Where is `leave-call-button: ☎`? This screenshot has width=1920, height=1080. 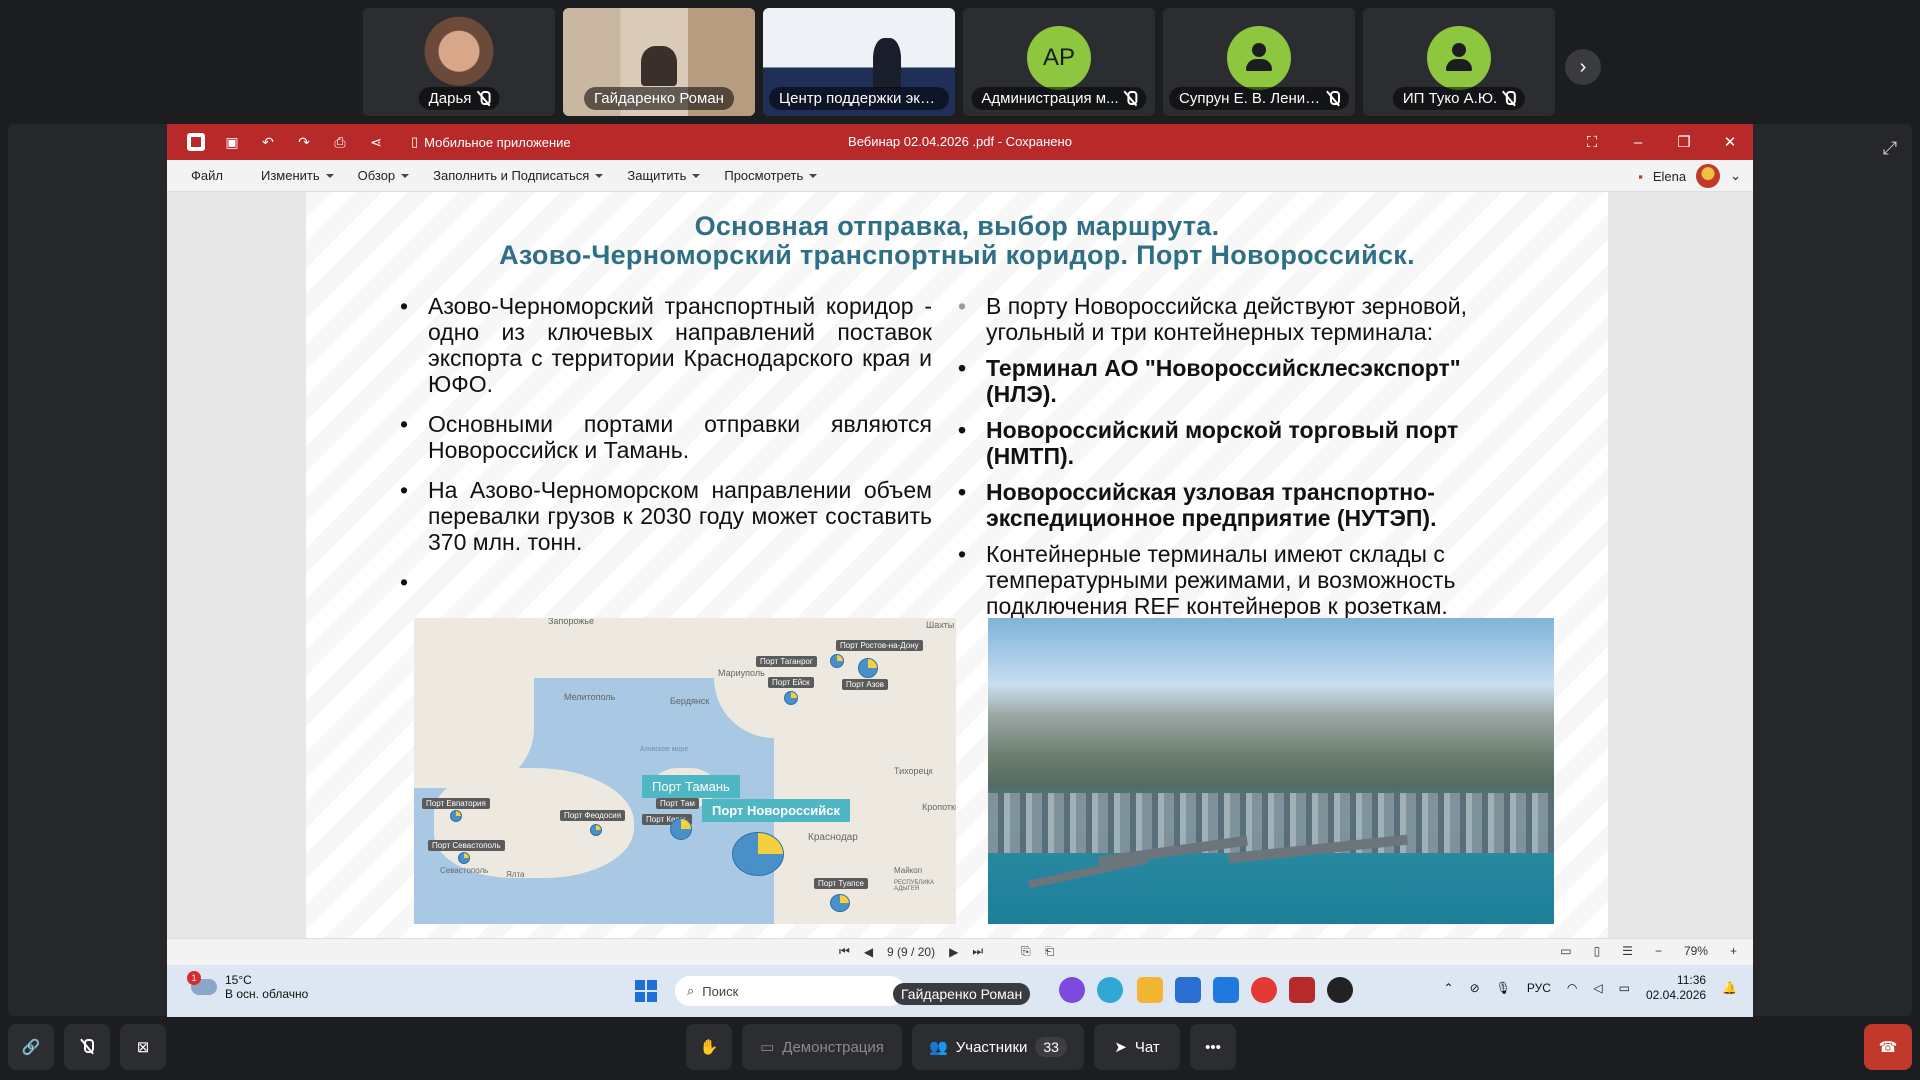 leave-call-button: ☎ is located at coordinates (1888, 1047).